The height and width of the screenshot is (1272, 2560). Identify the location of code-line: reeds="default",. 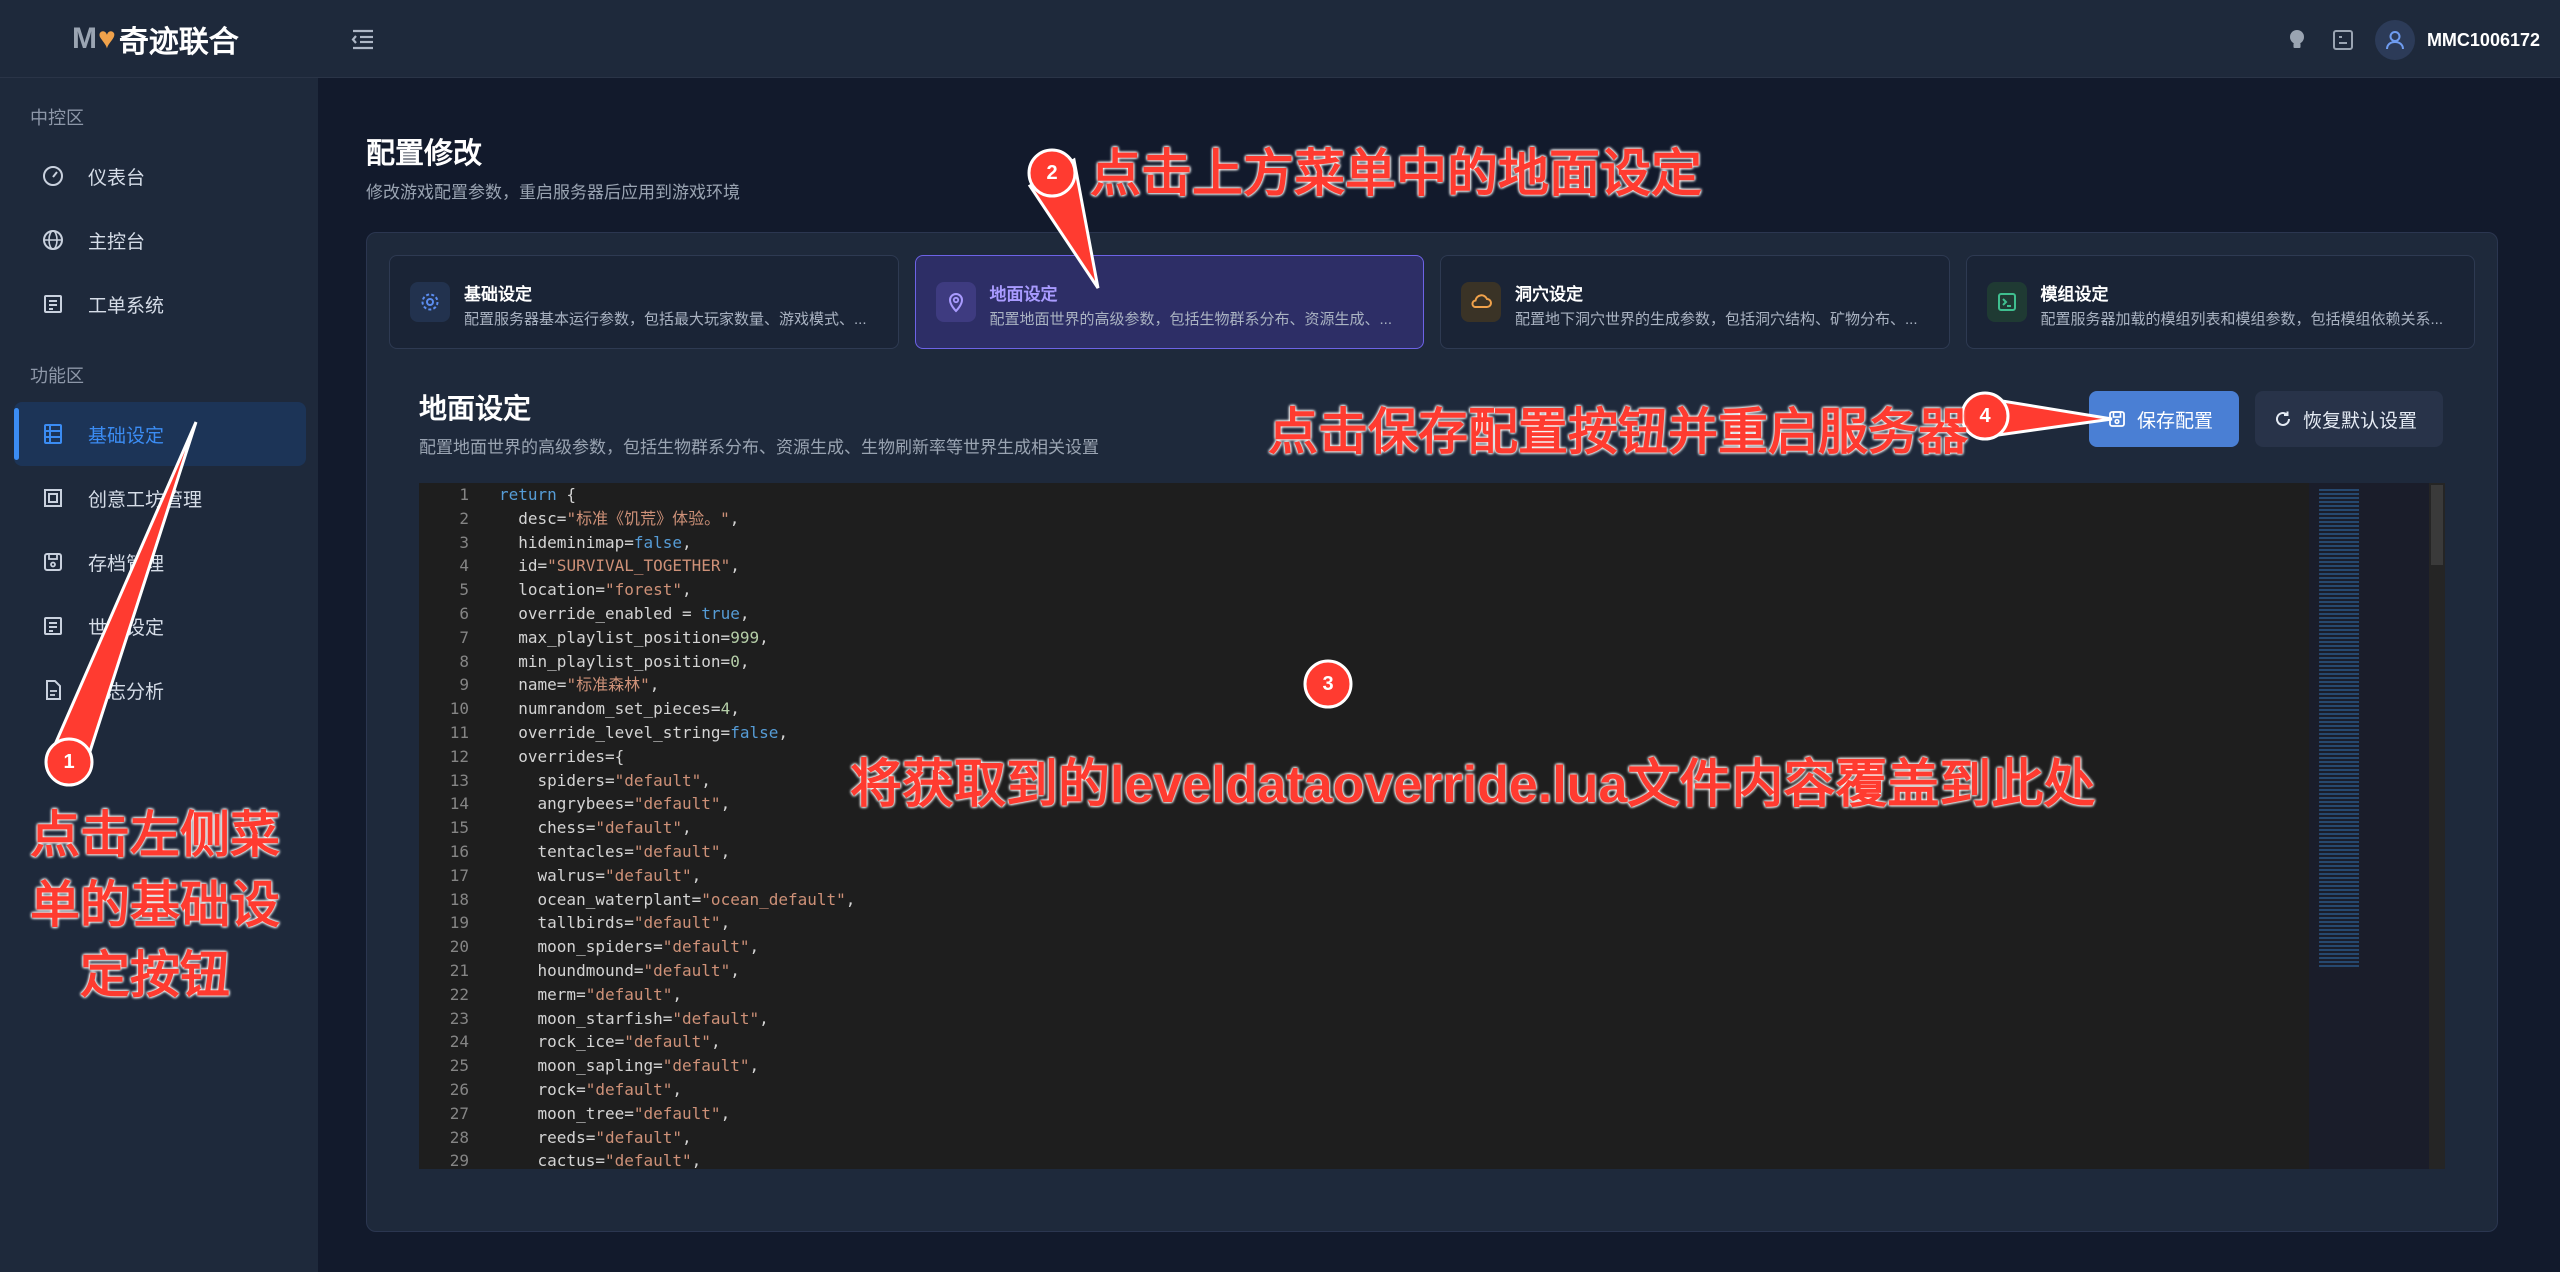
(1402, 1138).